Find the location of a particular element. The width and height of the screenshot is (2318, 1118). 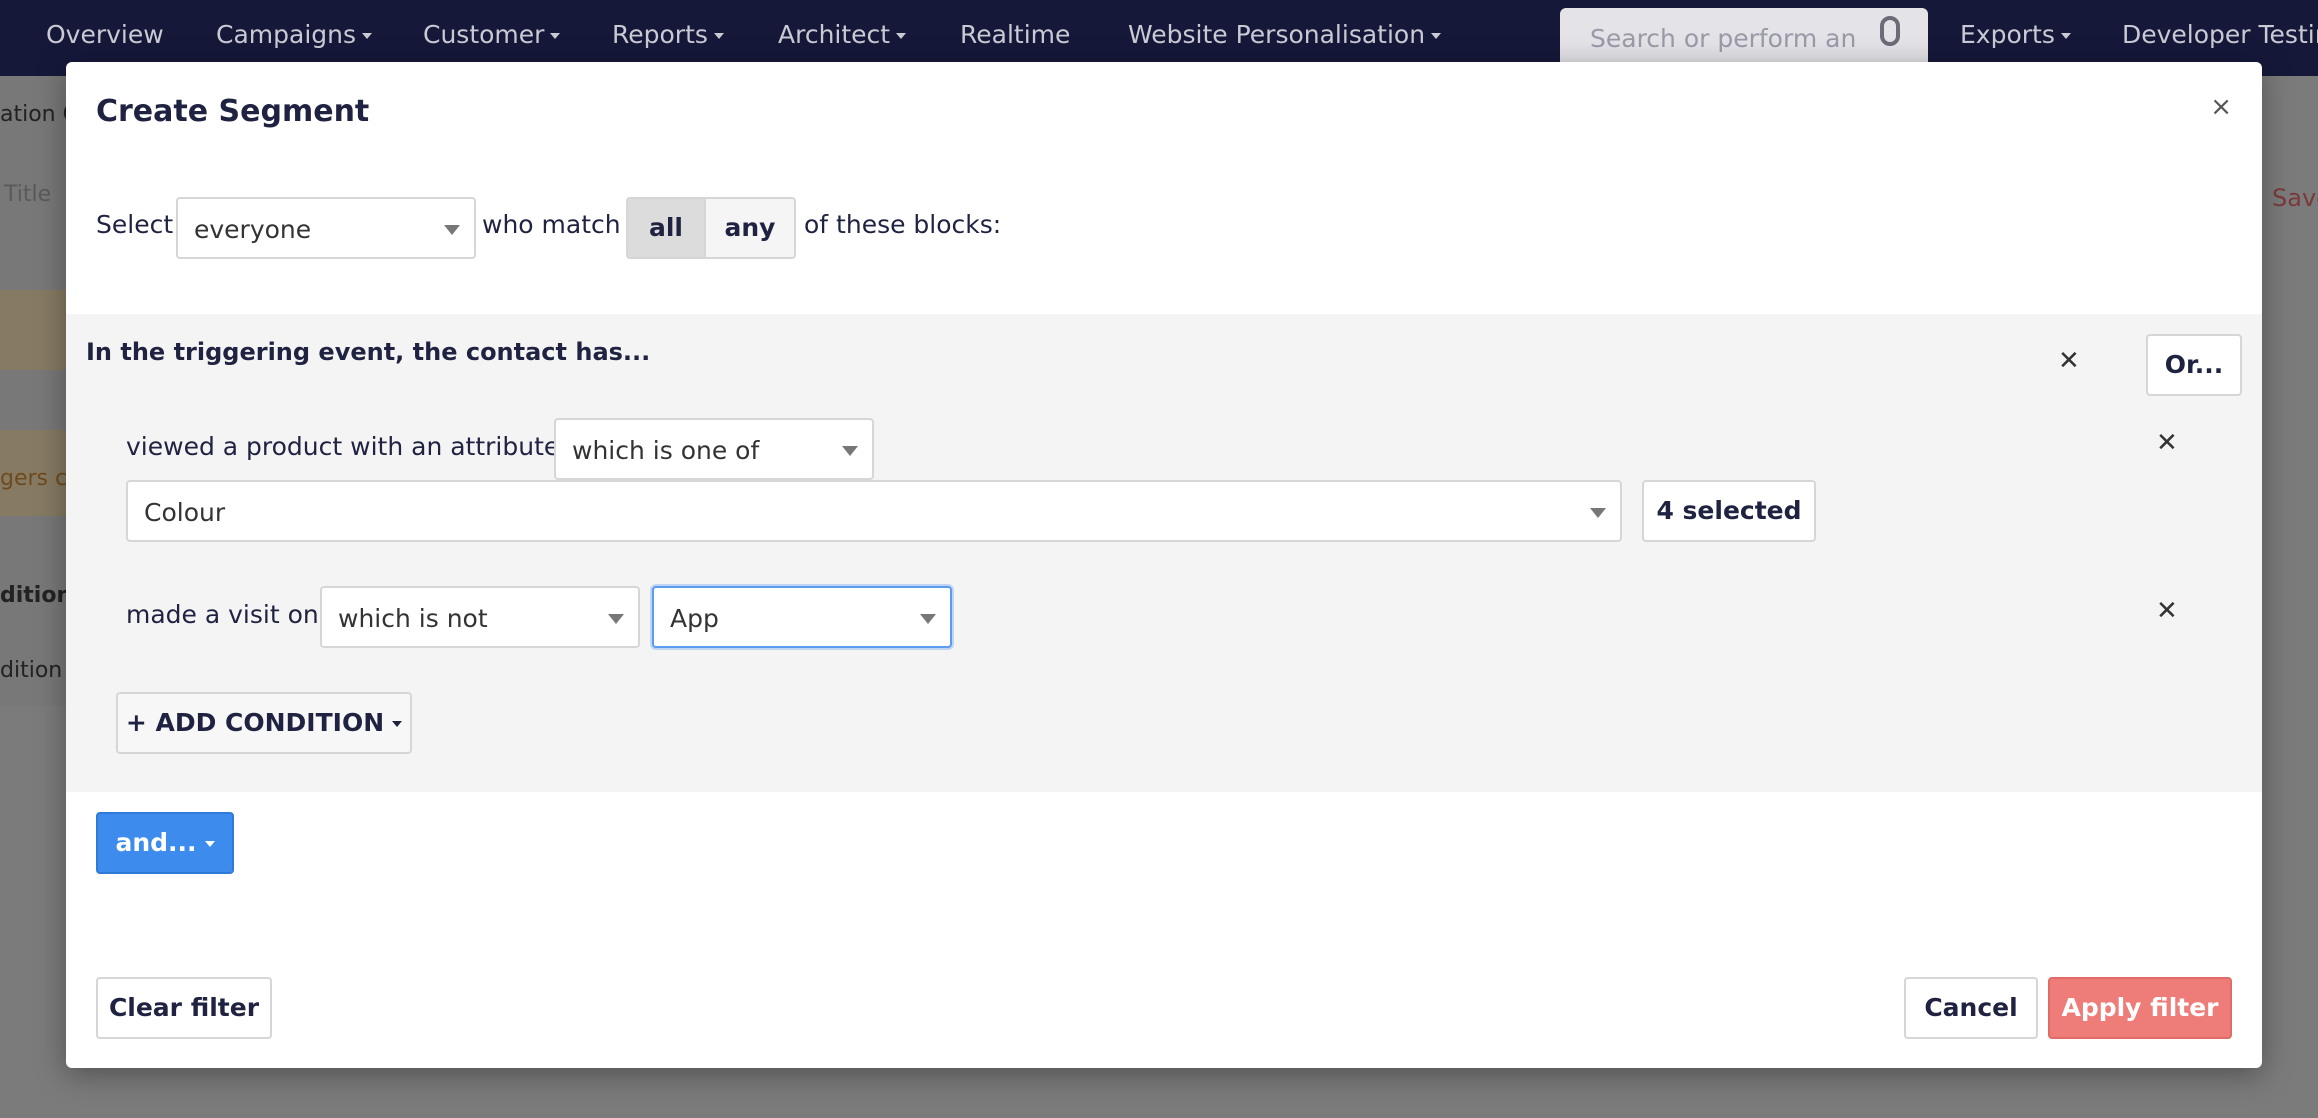

values-multiselect-button: 4 selected is located at coordinates (1729, 511).